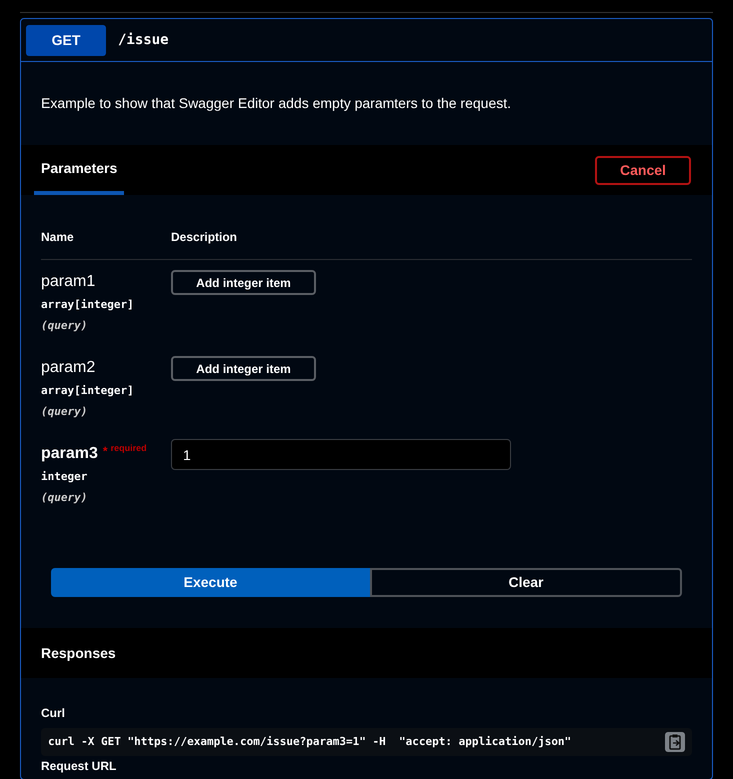 The image size is (733, 779). What do you see at coordinates (53, 713) in the screenshot?
I see `curl-label: Curl` at bounding box center [53, 713].